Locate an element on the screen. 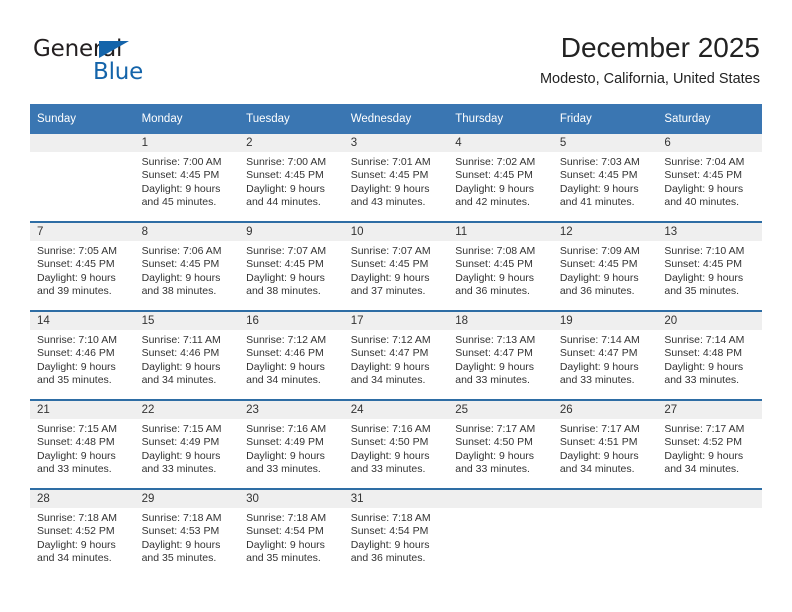  sunrise-text: Sunrise: 7:05 AM is located at coordinates (77, 251).